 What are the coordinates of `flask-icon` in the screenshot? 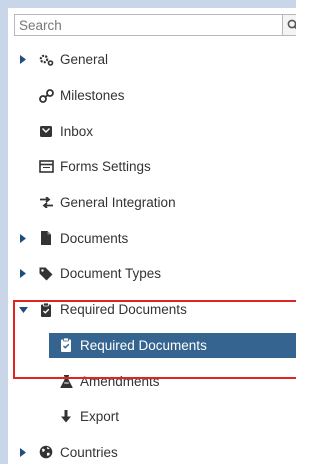 It's located at (66, 381).